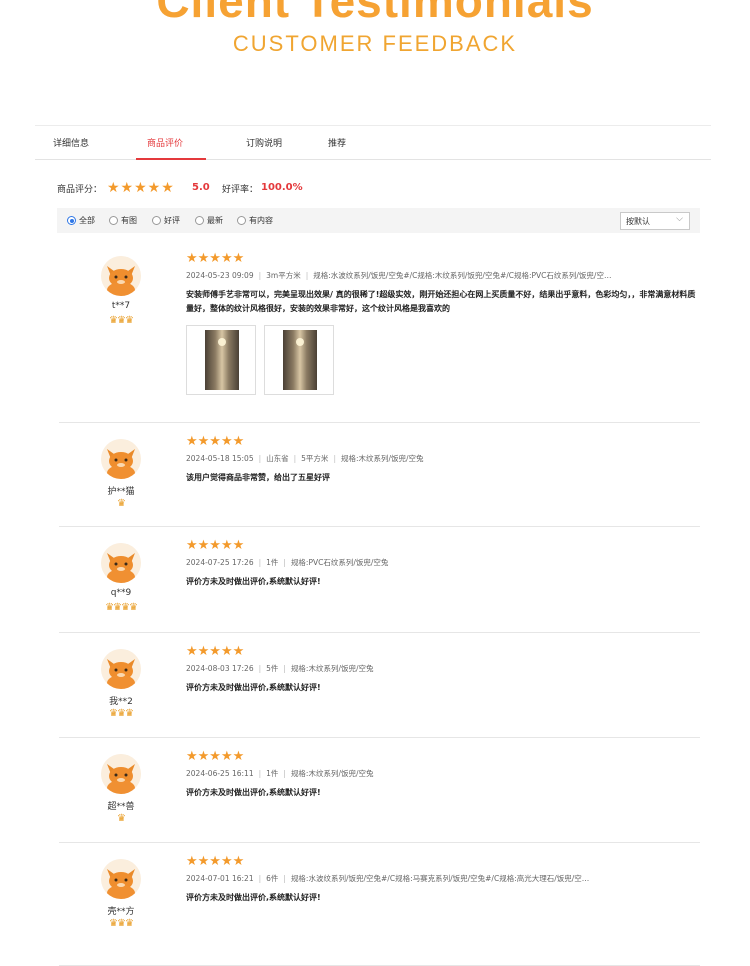 The height and width of the screenshot is (966, 750). Describe the element at coordinates (220, 275) in the screenshot. I see `review-date: 2024-05-23 09:09` at that location.